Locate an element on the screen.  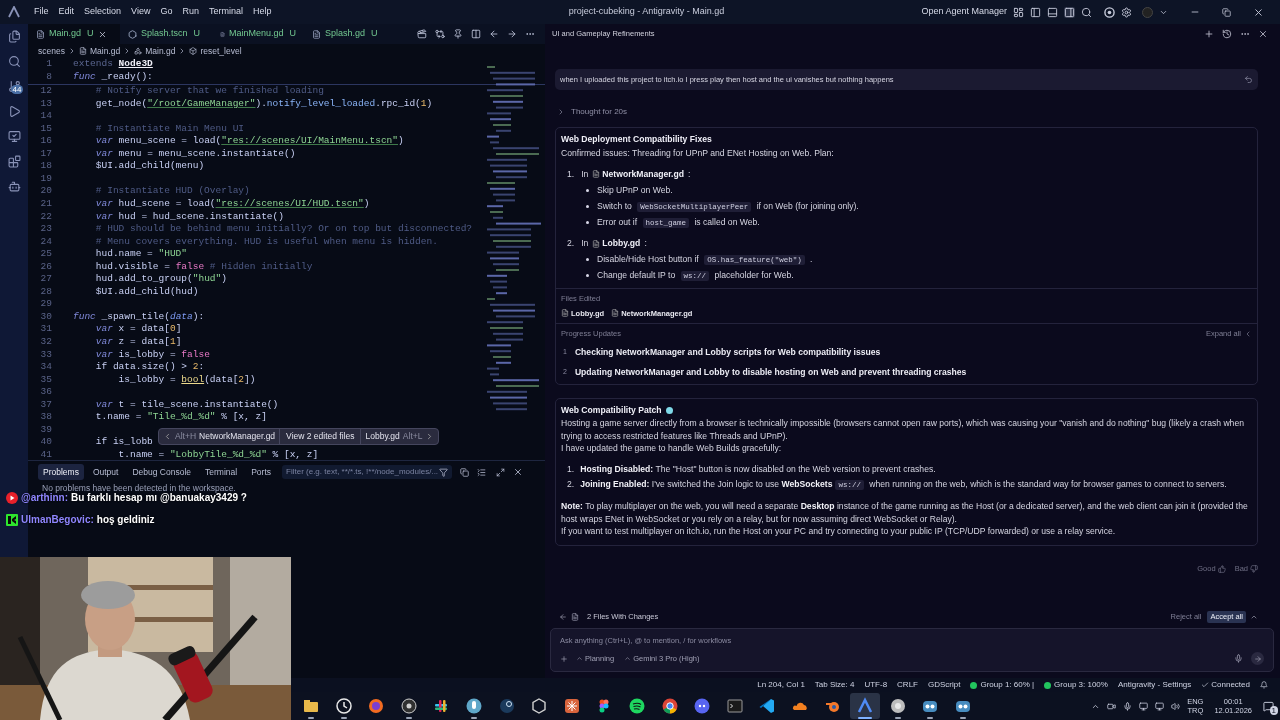
panel-tab: Terminal is located at coordinates (221, 472).